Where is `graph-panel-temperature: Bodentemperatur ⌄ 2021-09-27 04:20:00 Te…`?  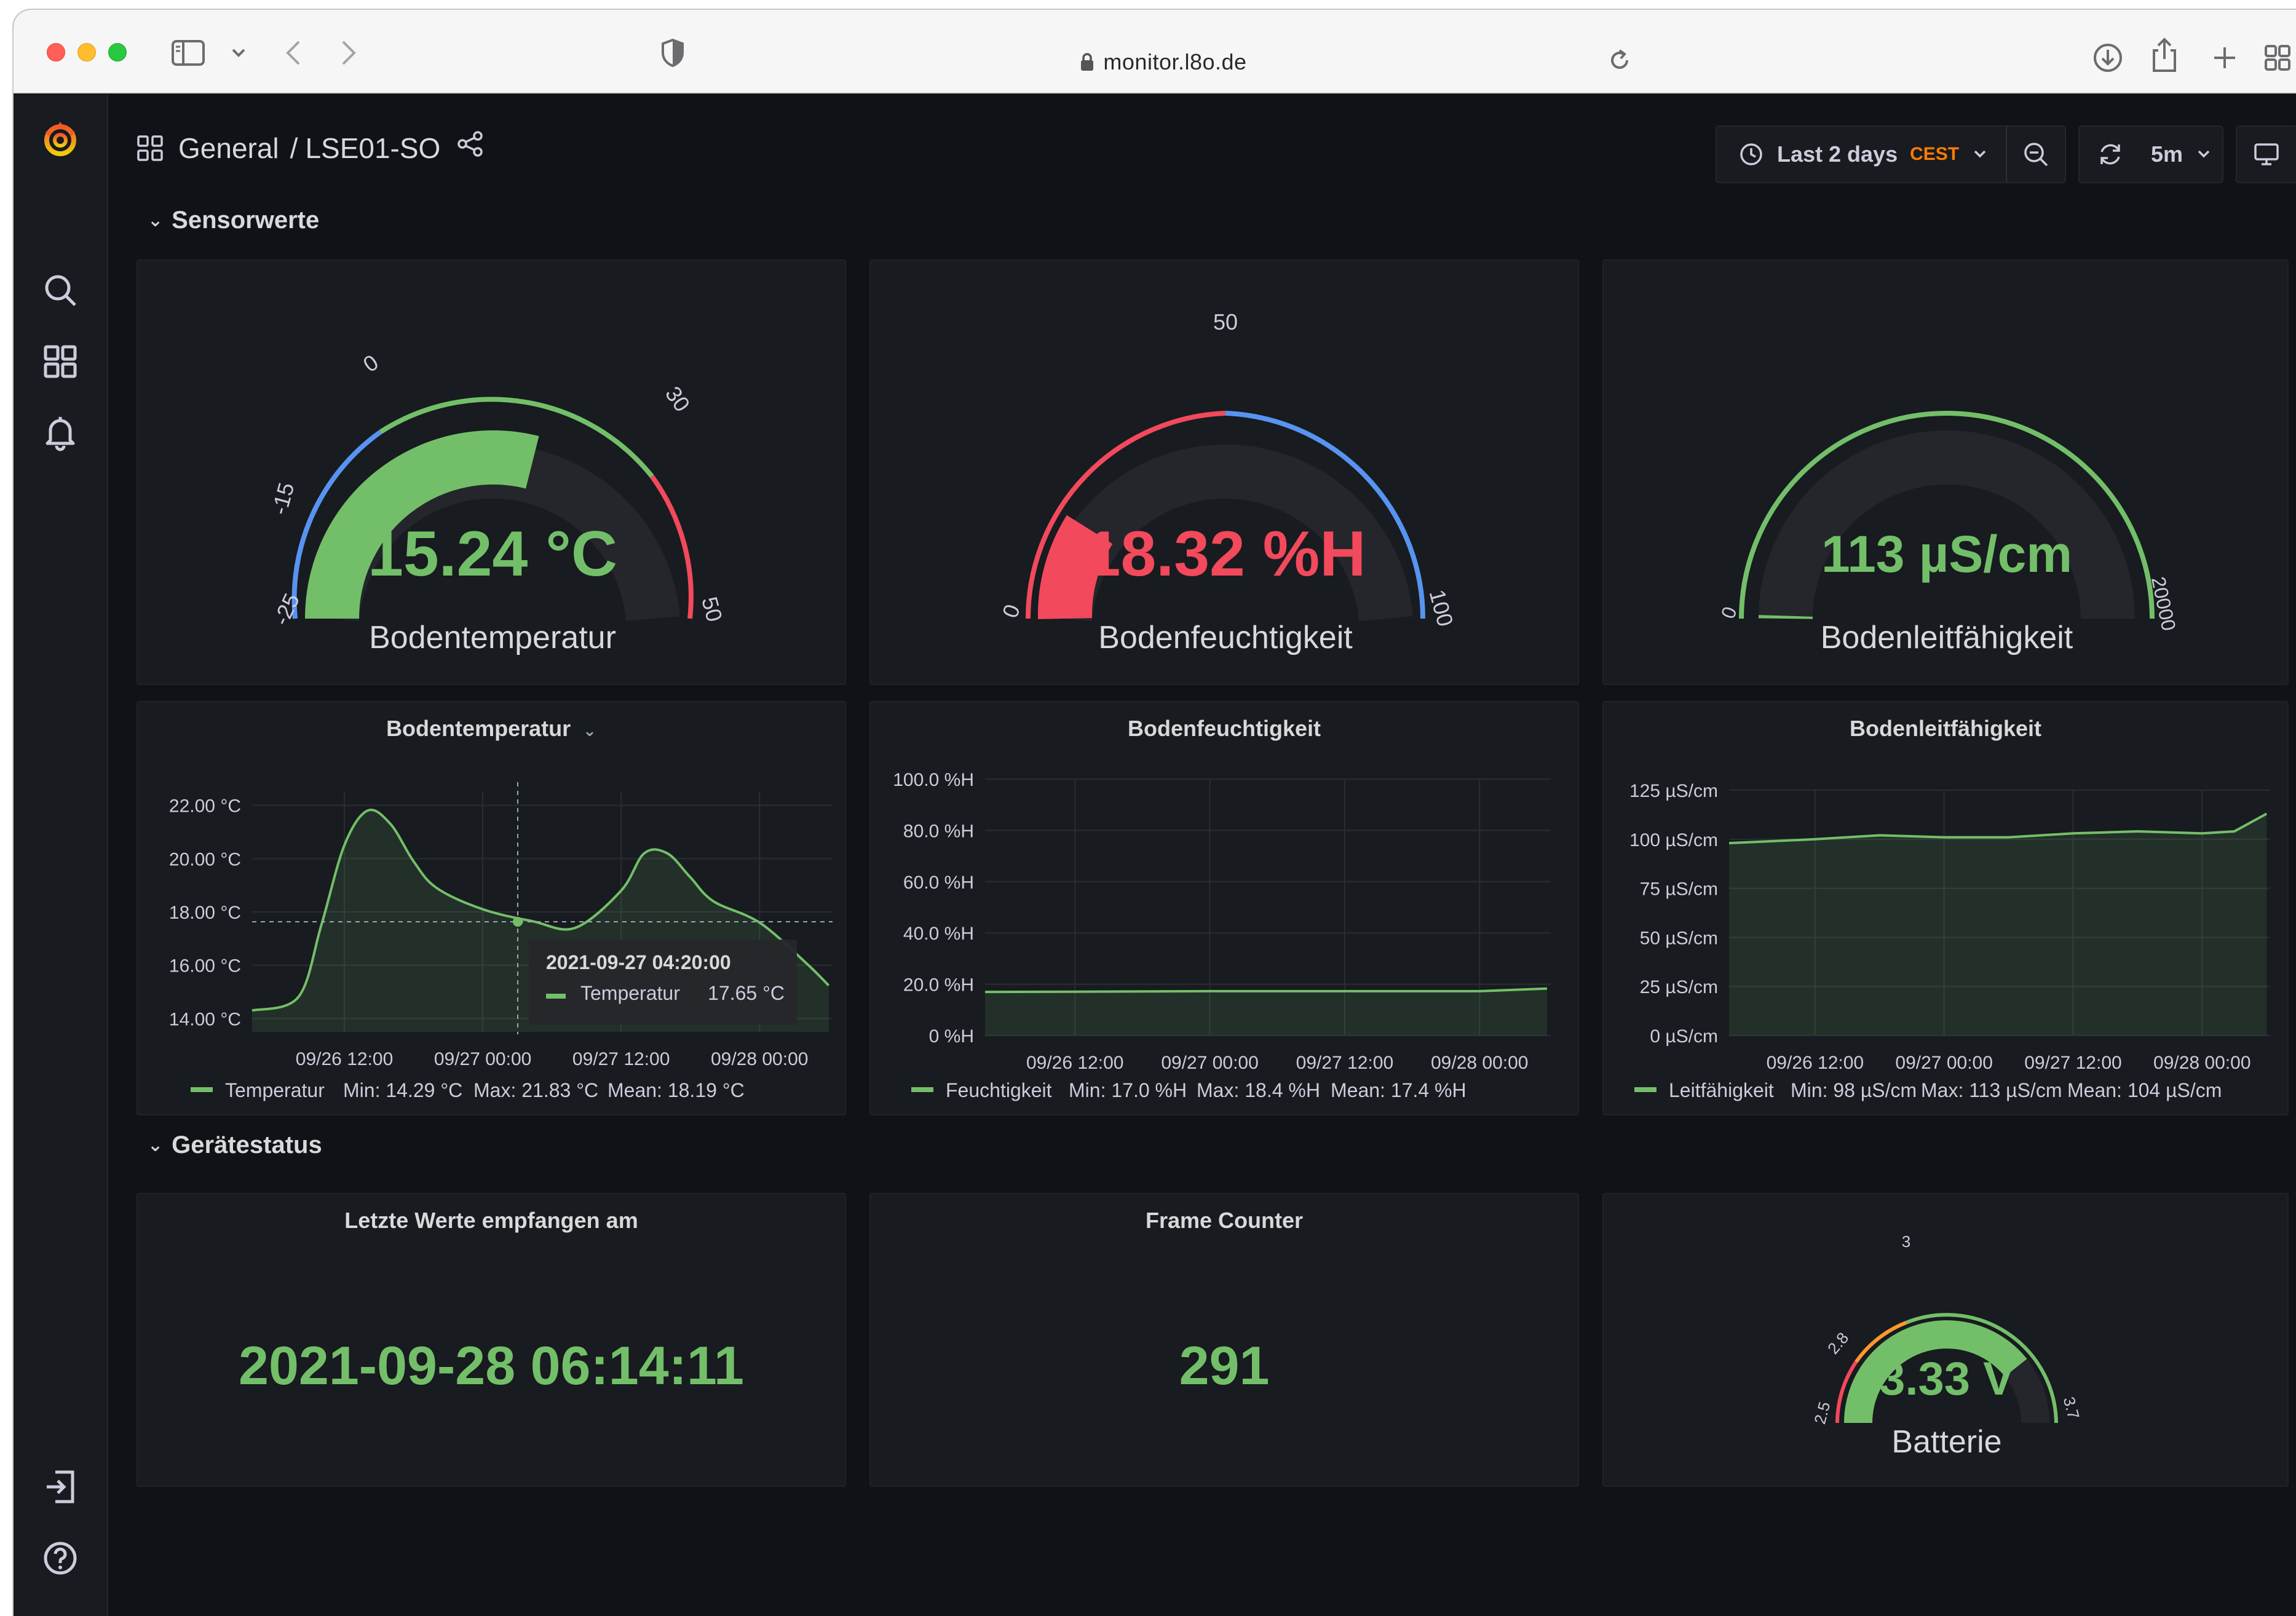 graph-panel-temperature: Bodentemperatur ⌄ 2021-09-27 04:20:00 Te… is located at coordinates (492, 908).